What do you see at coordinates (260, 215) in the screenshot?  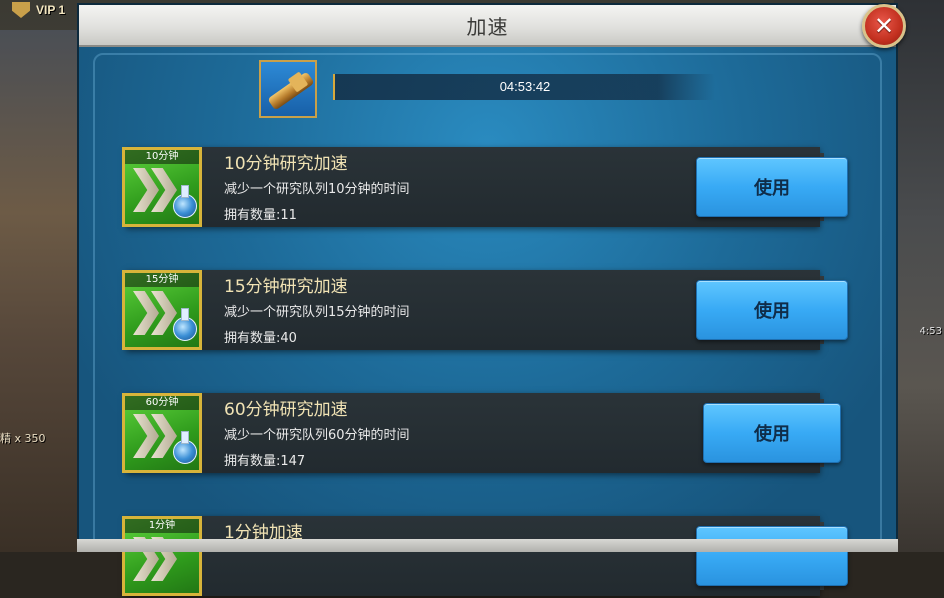 I see `item-count: 拥有数量:11` at bounding box center [260, 215].